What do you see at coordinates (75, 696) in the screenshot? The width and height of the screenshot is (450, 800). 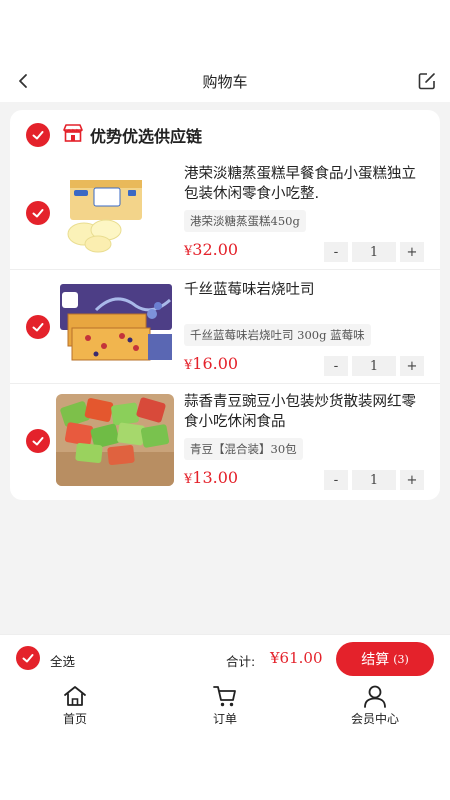 I see `home-icon` at bounding box center [75, 696].